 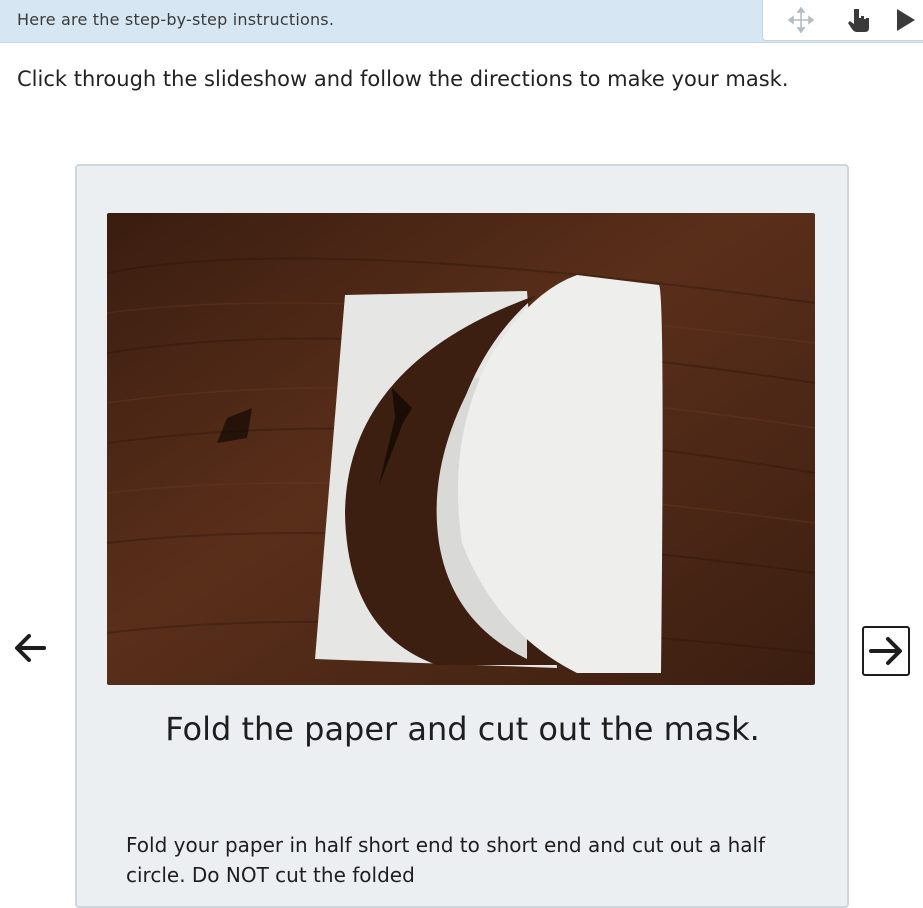 I want to click on hand-pointer-icon, so click(x=859, y=20).